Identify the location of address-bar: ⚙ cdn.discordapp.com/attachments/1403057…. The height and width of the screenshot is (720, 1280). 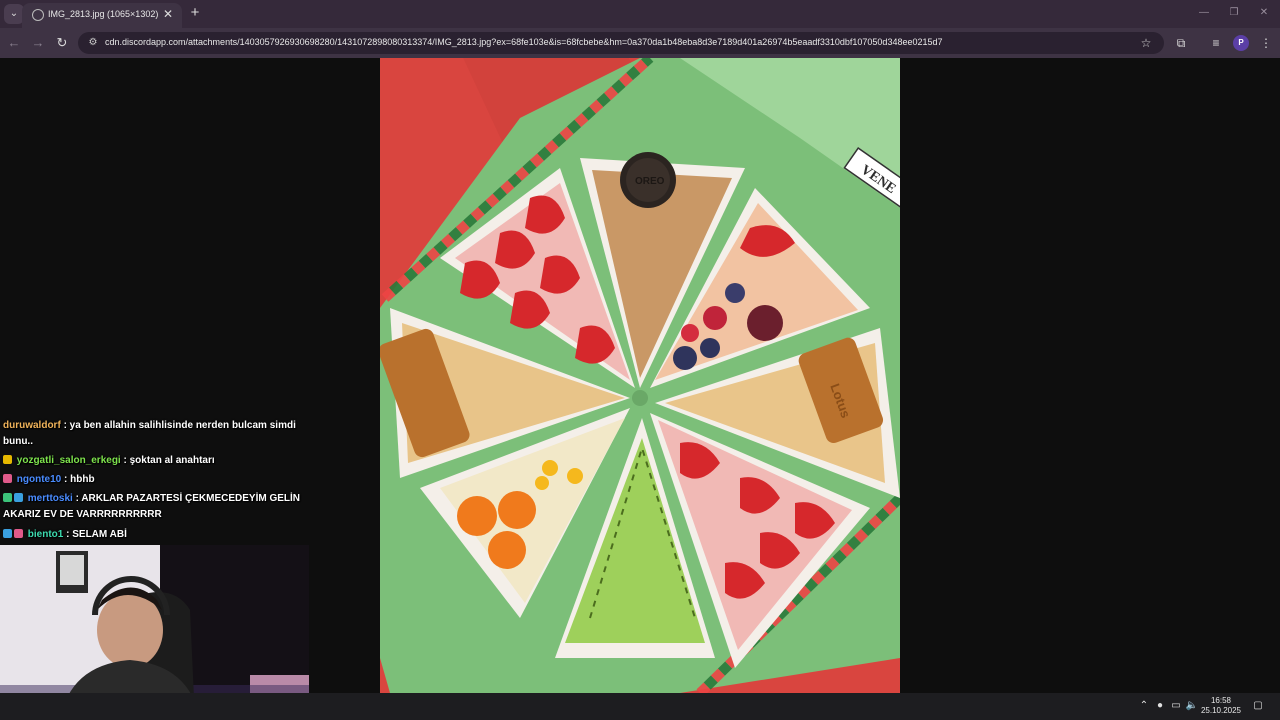
(621, 43).